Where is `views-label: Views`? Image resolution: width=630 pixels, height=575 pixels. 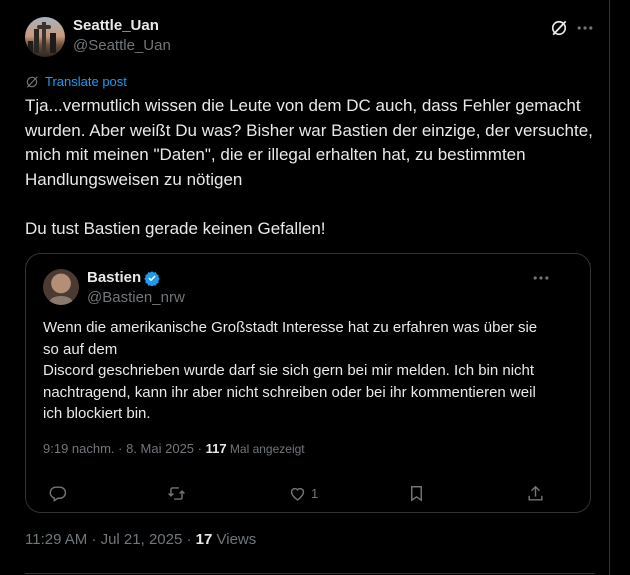 views-label: Views is located at coordinates (234, 539).